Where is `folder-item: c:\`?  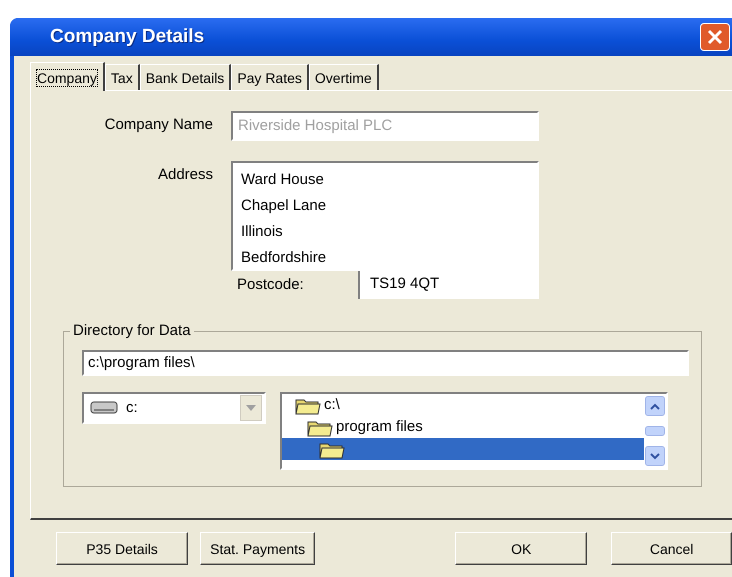
folder-item: c:\ is located at coordinates (463, 405).